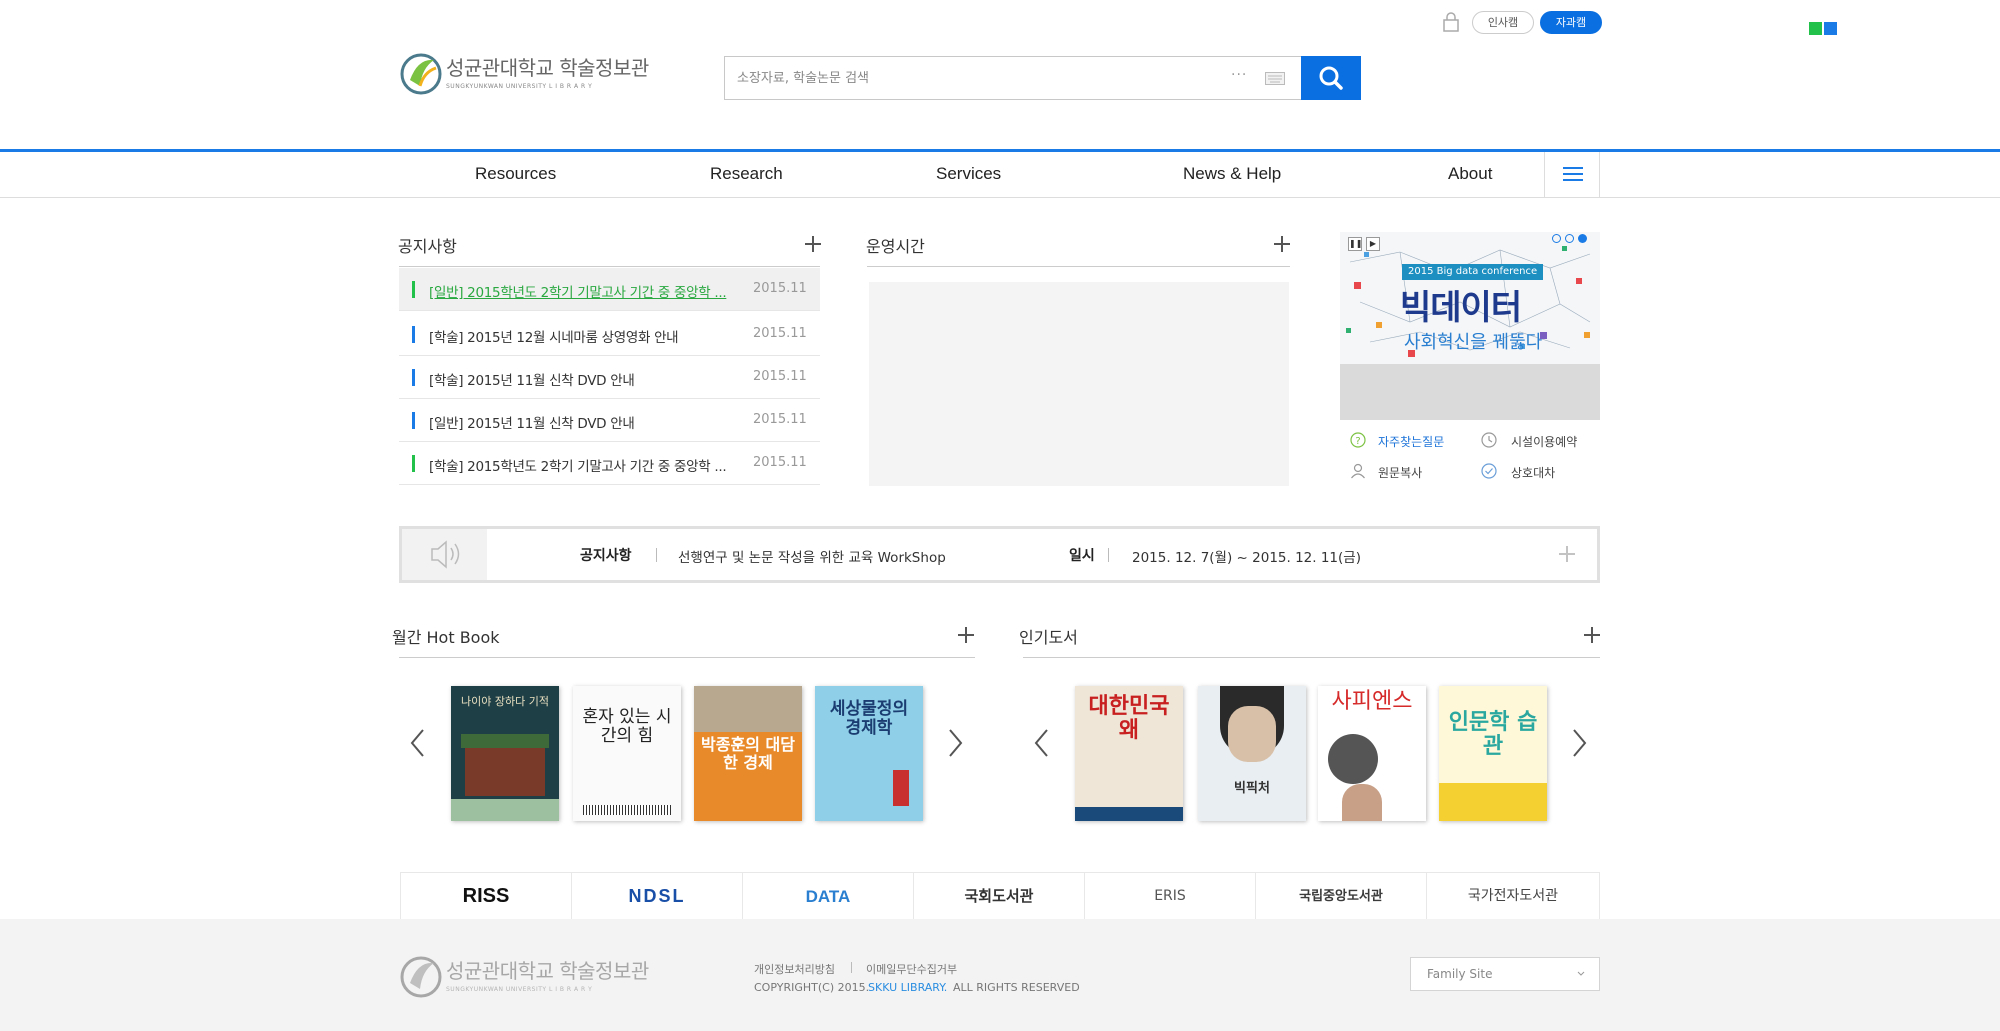  I want to click on link-data: DATA, so click(827, 896).